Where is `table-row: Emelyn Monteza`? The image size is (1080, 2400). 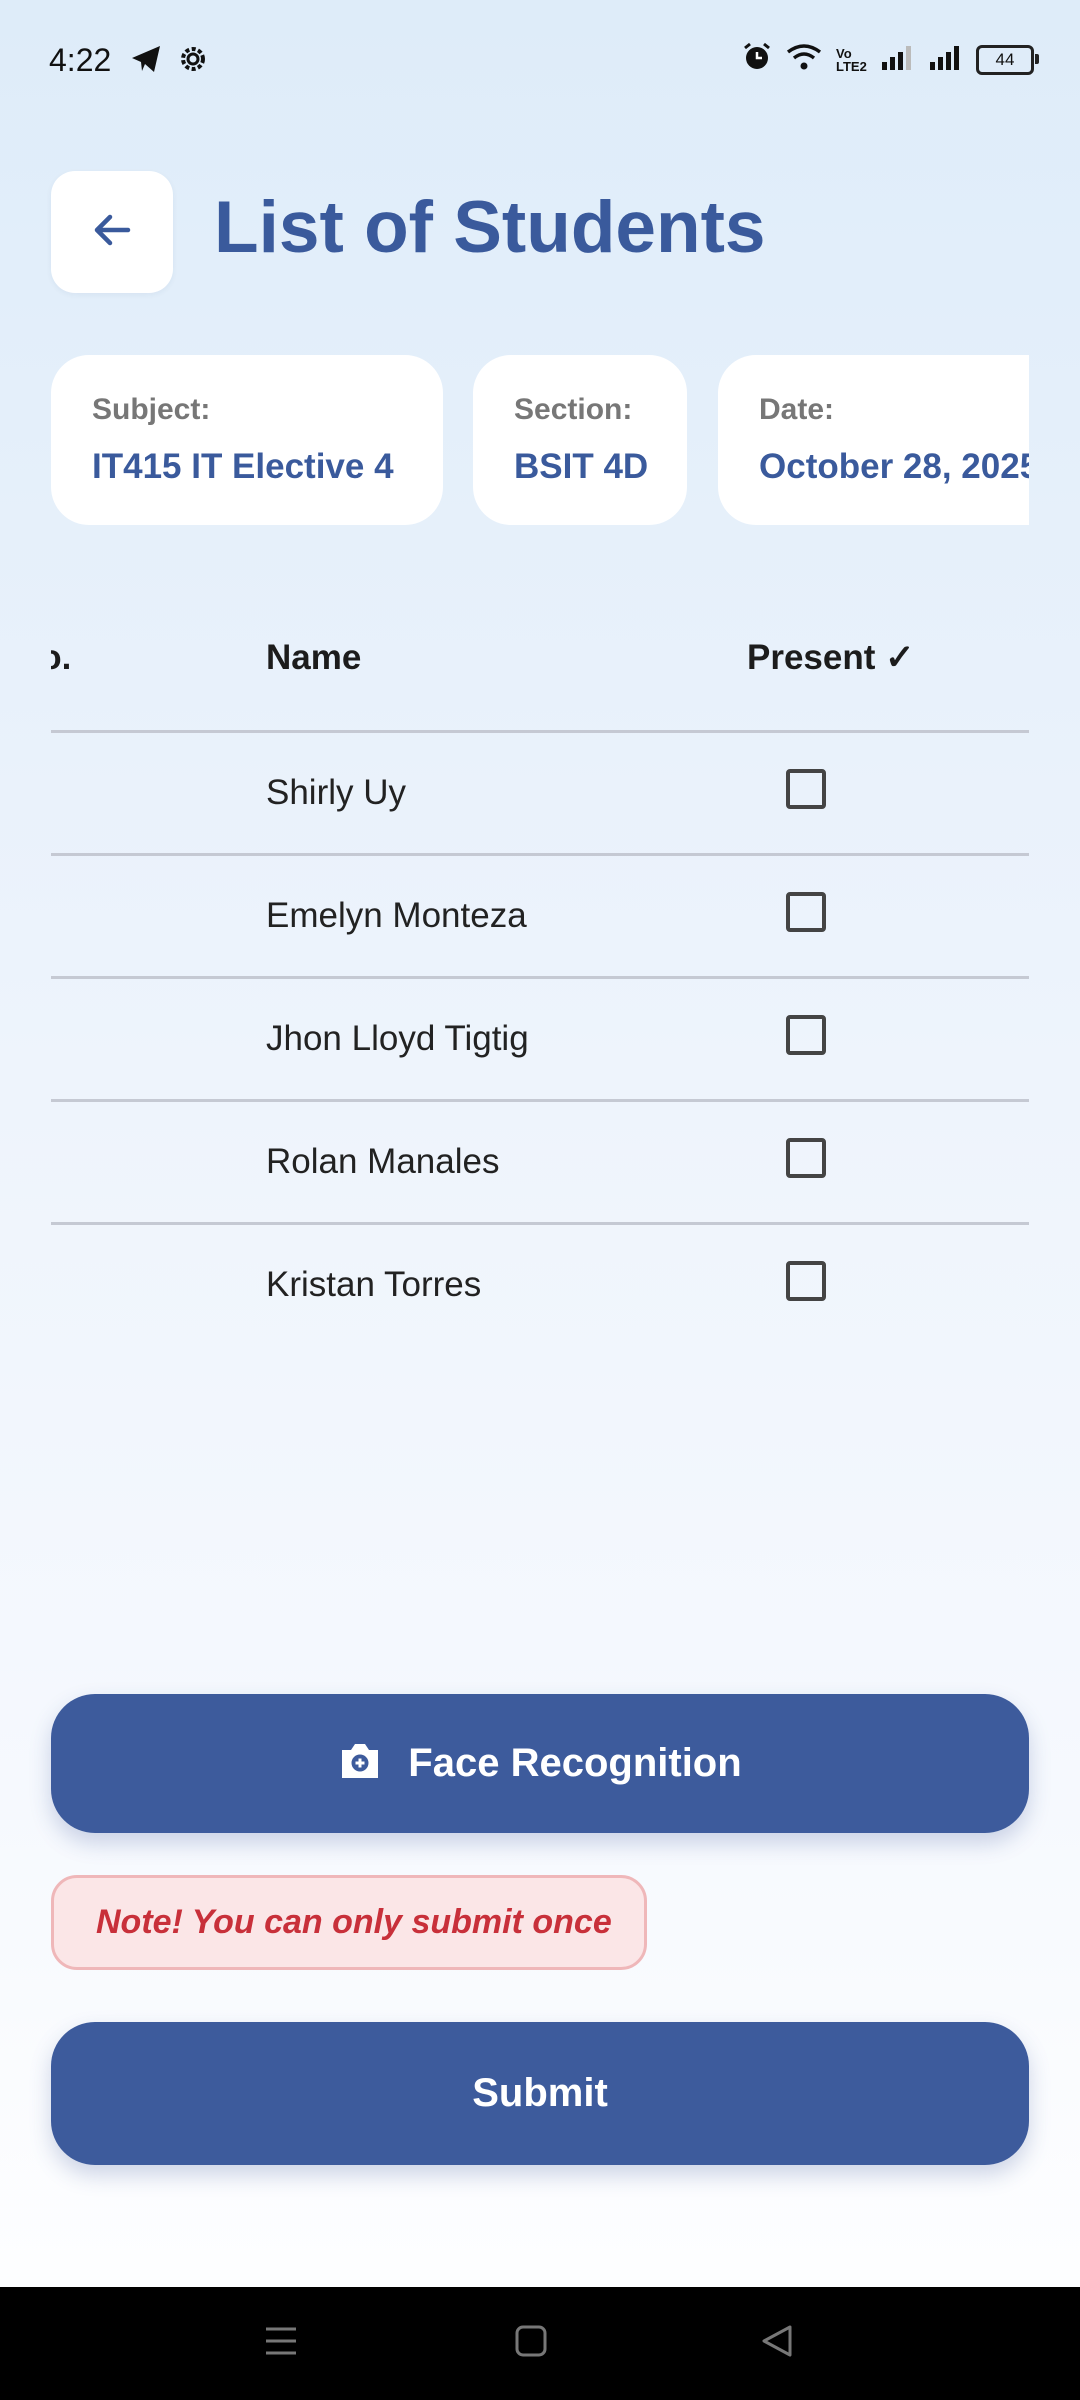
table-row: Emelyn Monteza is located at coordinates (540, 917).